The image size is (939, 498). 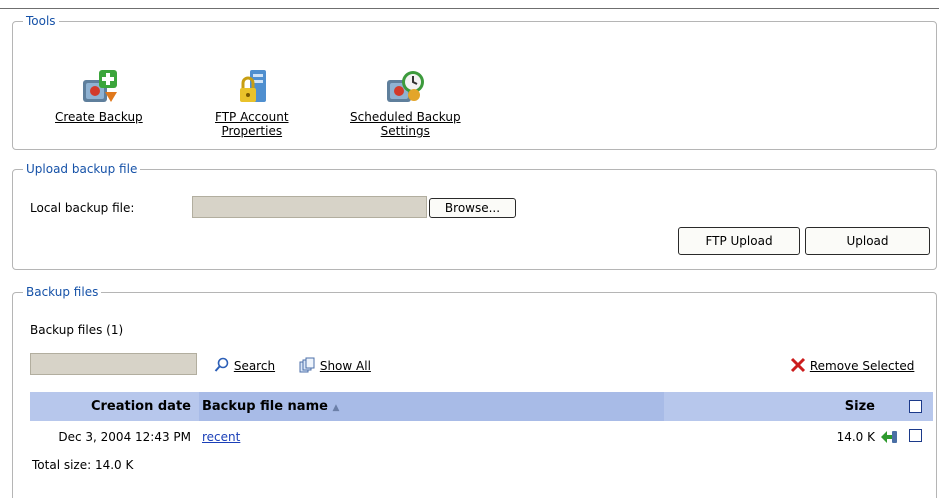 I want to click on table-header: Creation date Backup file name ▲ Size, so click(x=481, y=406).